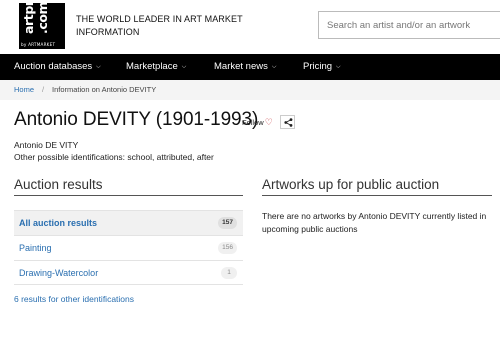 The width and height of the screenshot is (500, 338). Describe the element at coordinates (42, 18) in the screenshot. I see `logo-wordmark-suffix: .com` at that location.